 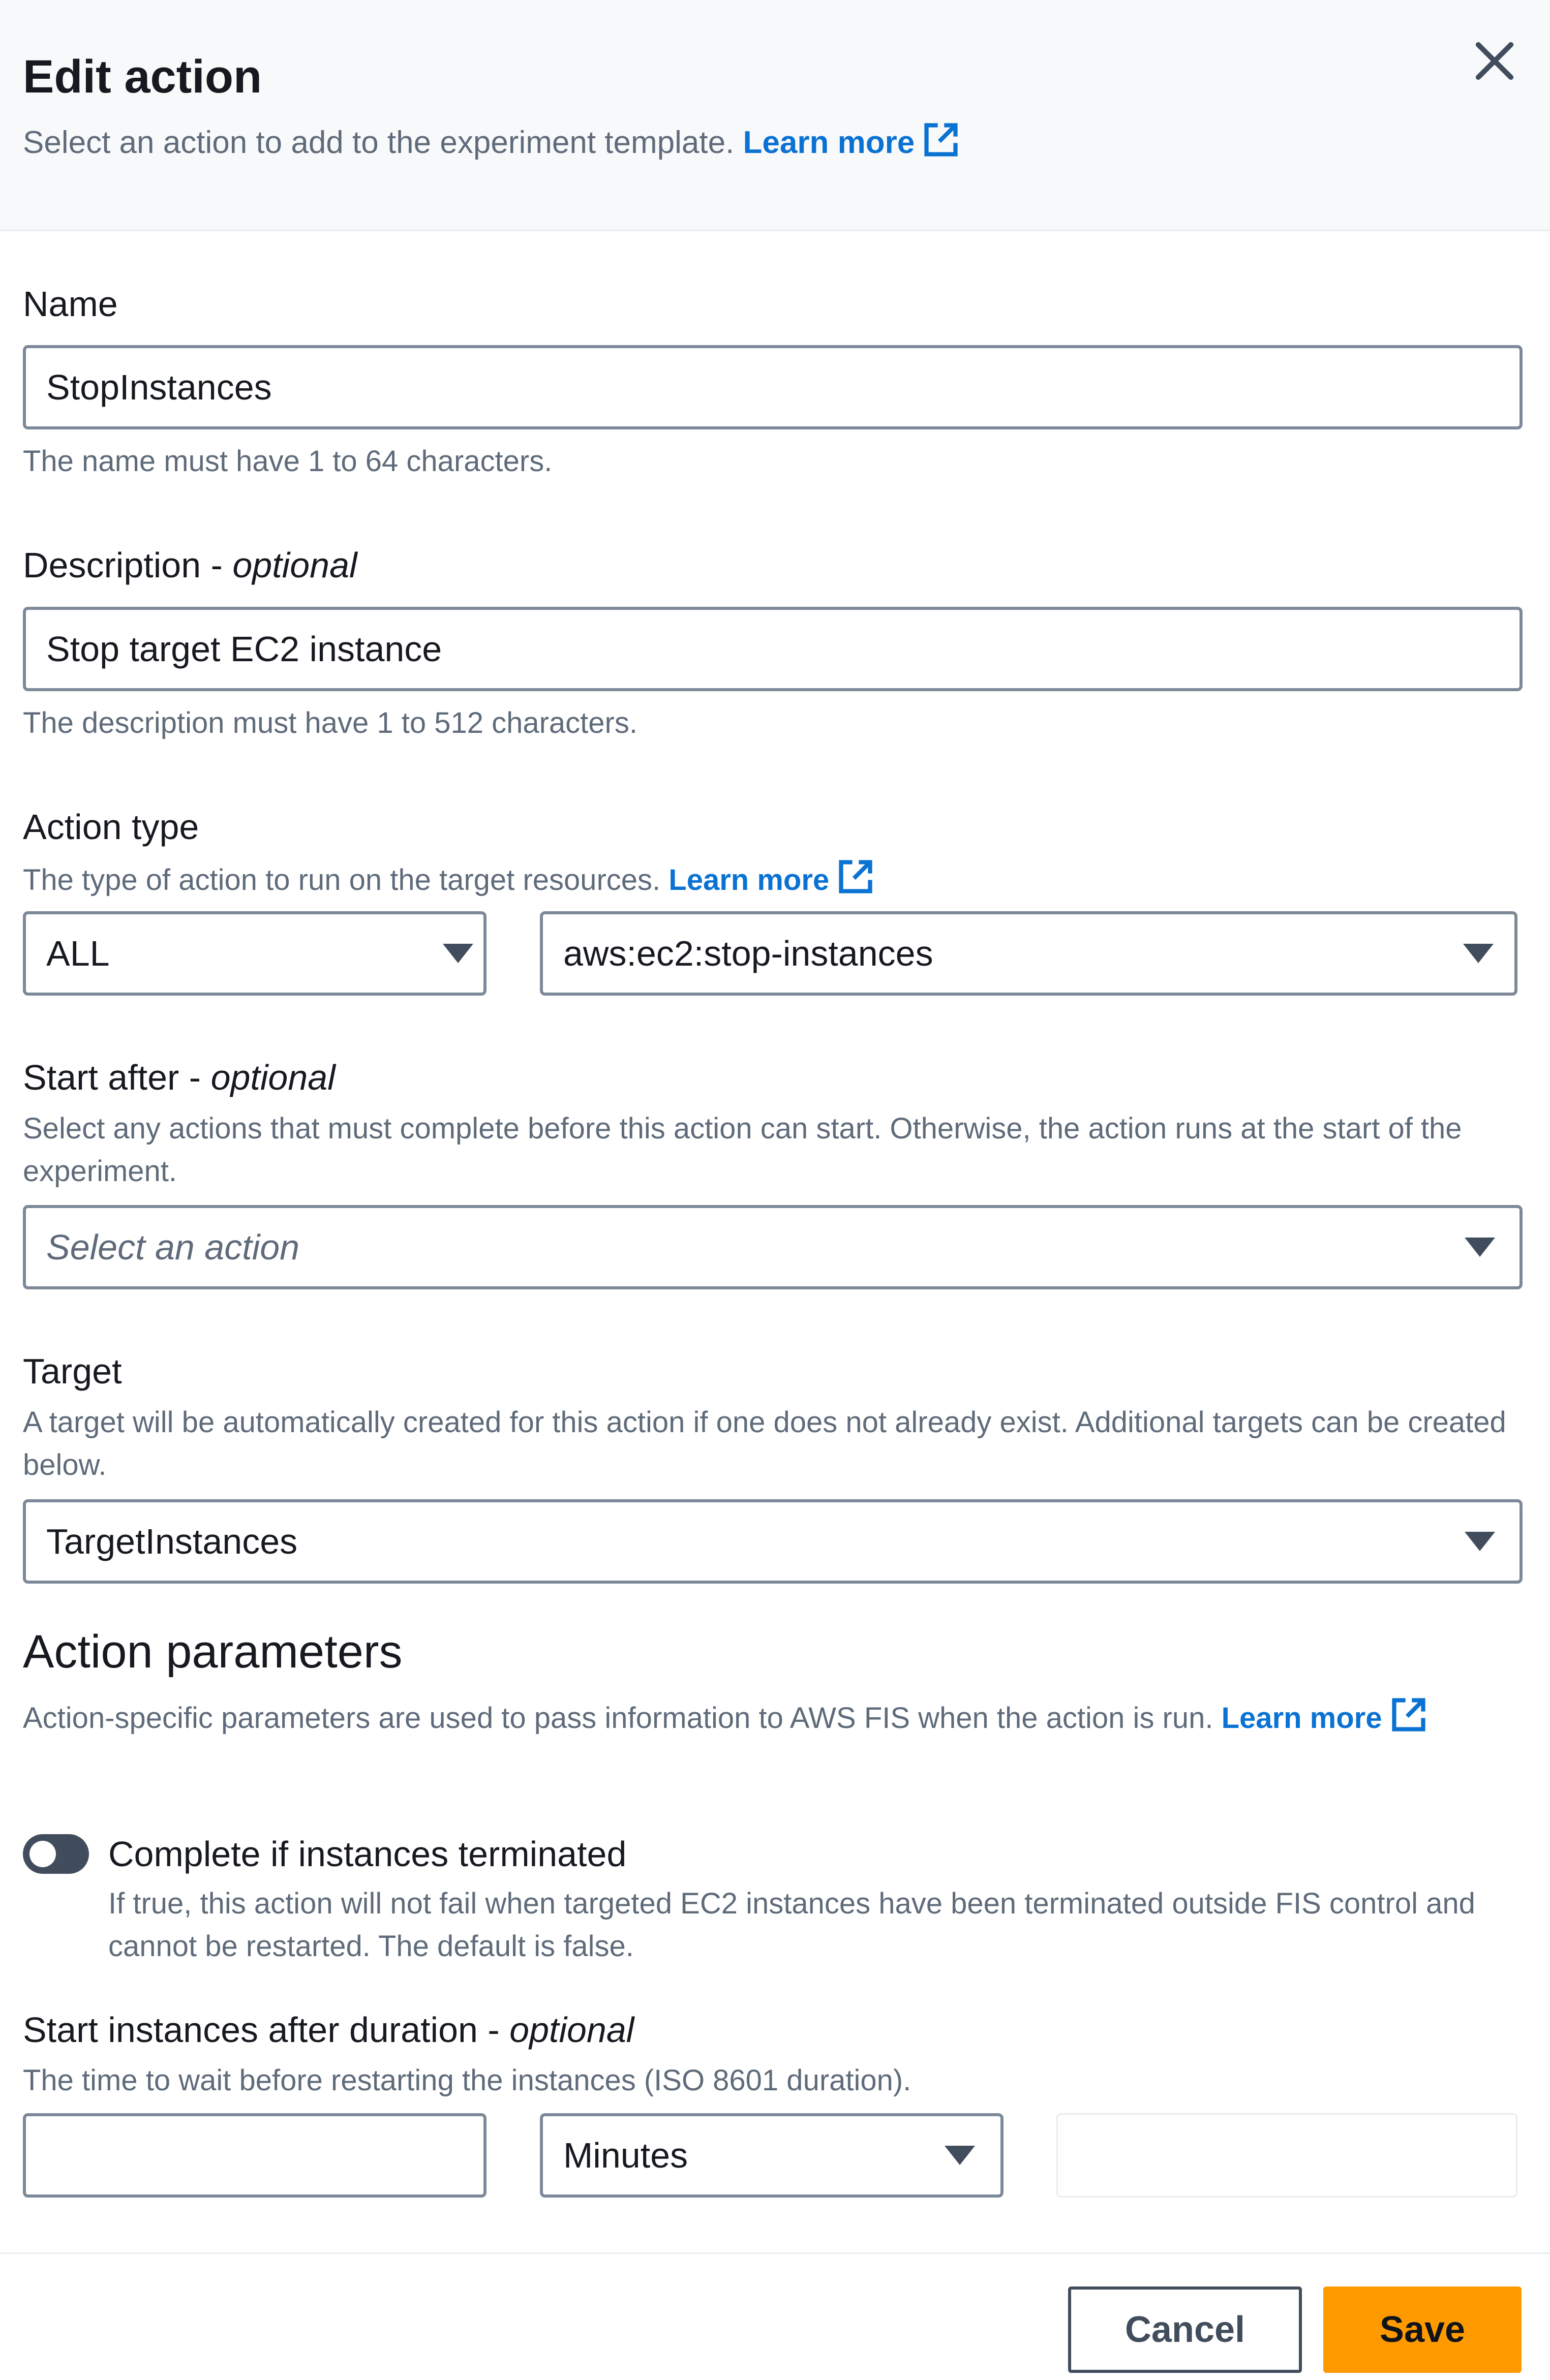 I want to click on modal-title: Edit action, so click(x=142, y=77).